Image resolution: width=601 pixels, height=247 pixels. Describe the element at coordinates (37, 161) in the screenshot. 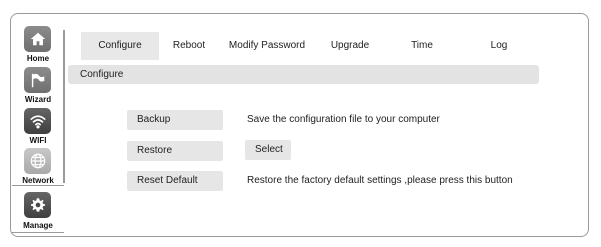

I see `globe-icon` at that location.